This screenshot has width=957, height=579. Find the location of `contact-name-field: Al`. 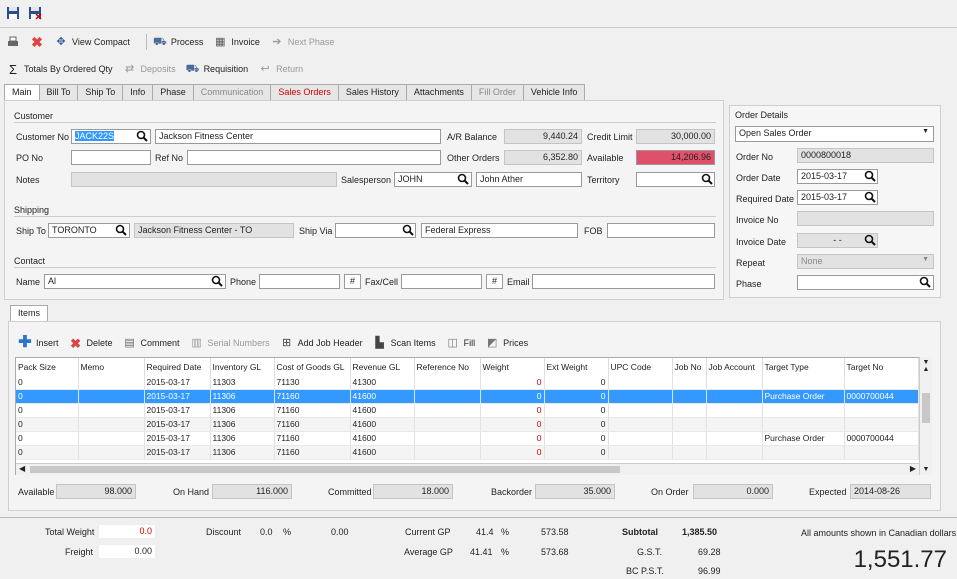

contact-name-field: Al is located at coordinates (135, 281).